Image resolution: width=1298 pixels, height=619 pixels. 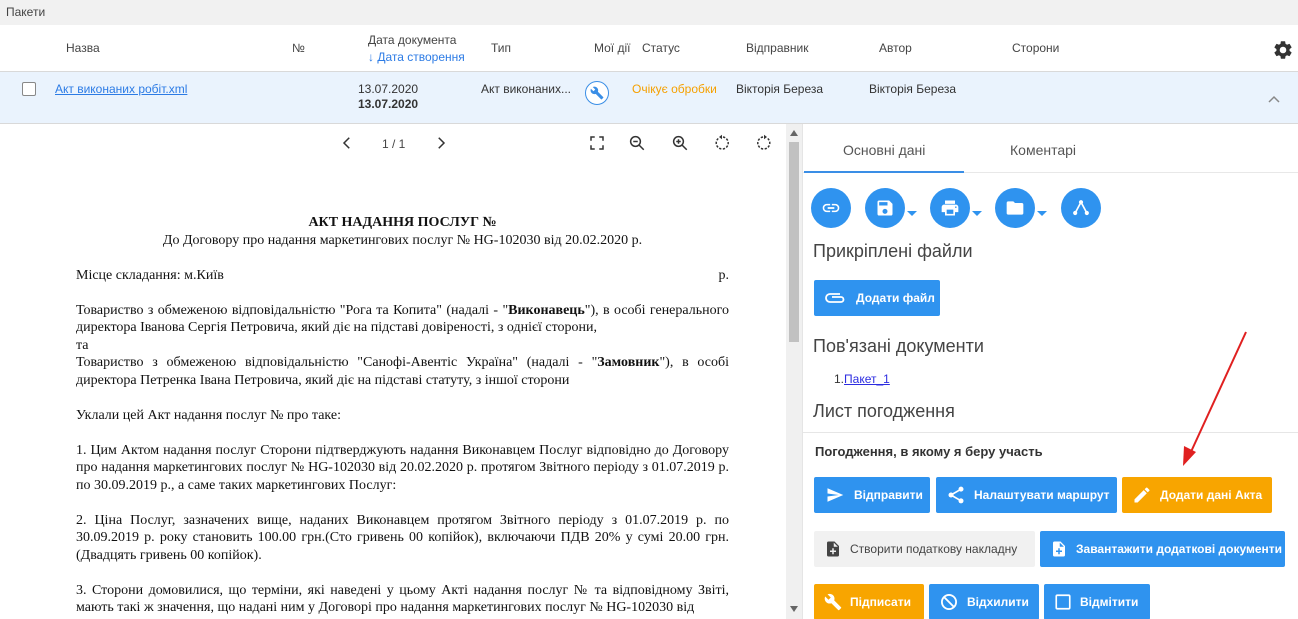 I want to click on col-type: Тип, so click(x=501, y=48).